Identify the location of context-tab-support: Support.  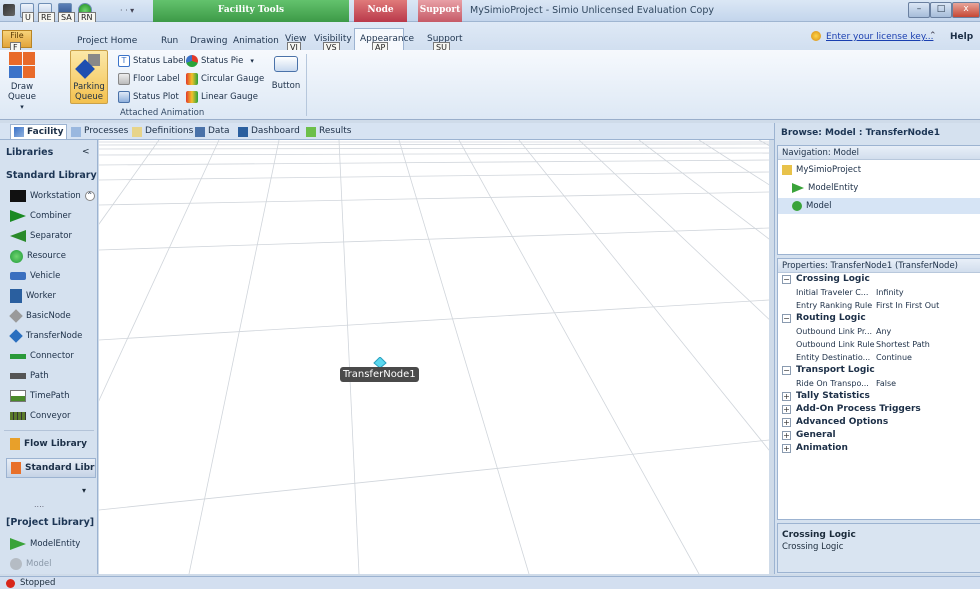
(440, 11).